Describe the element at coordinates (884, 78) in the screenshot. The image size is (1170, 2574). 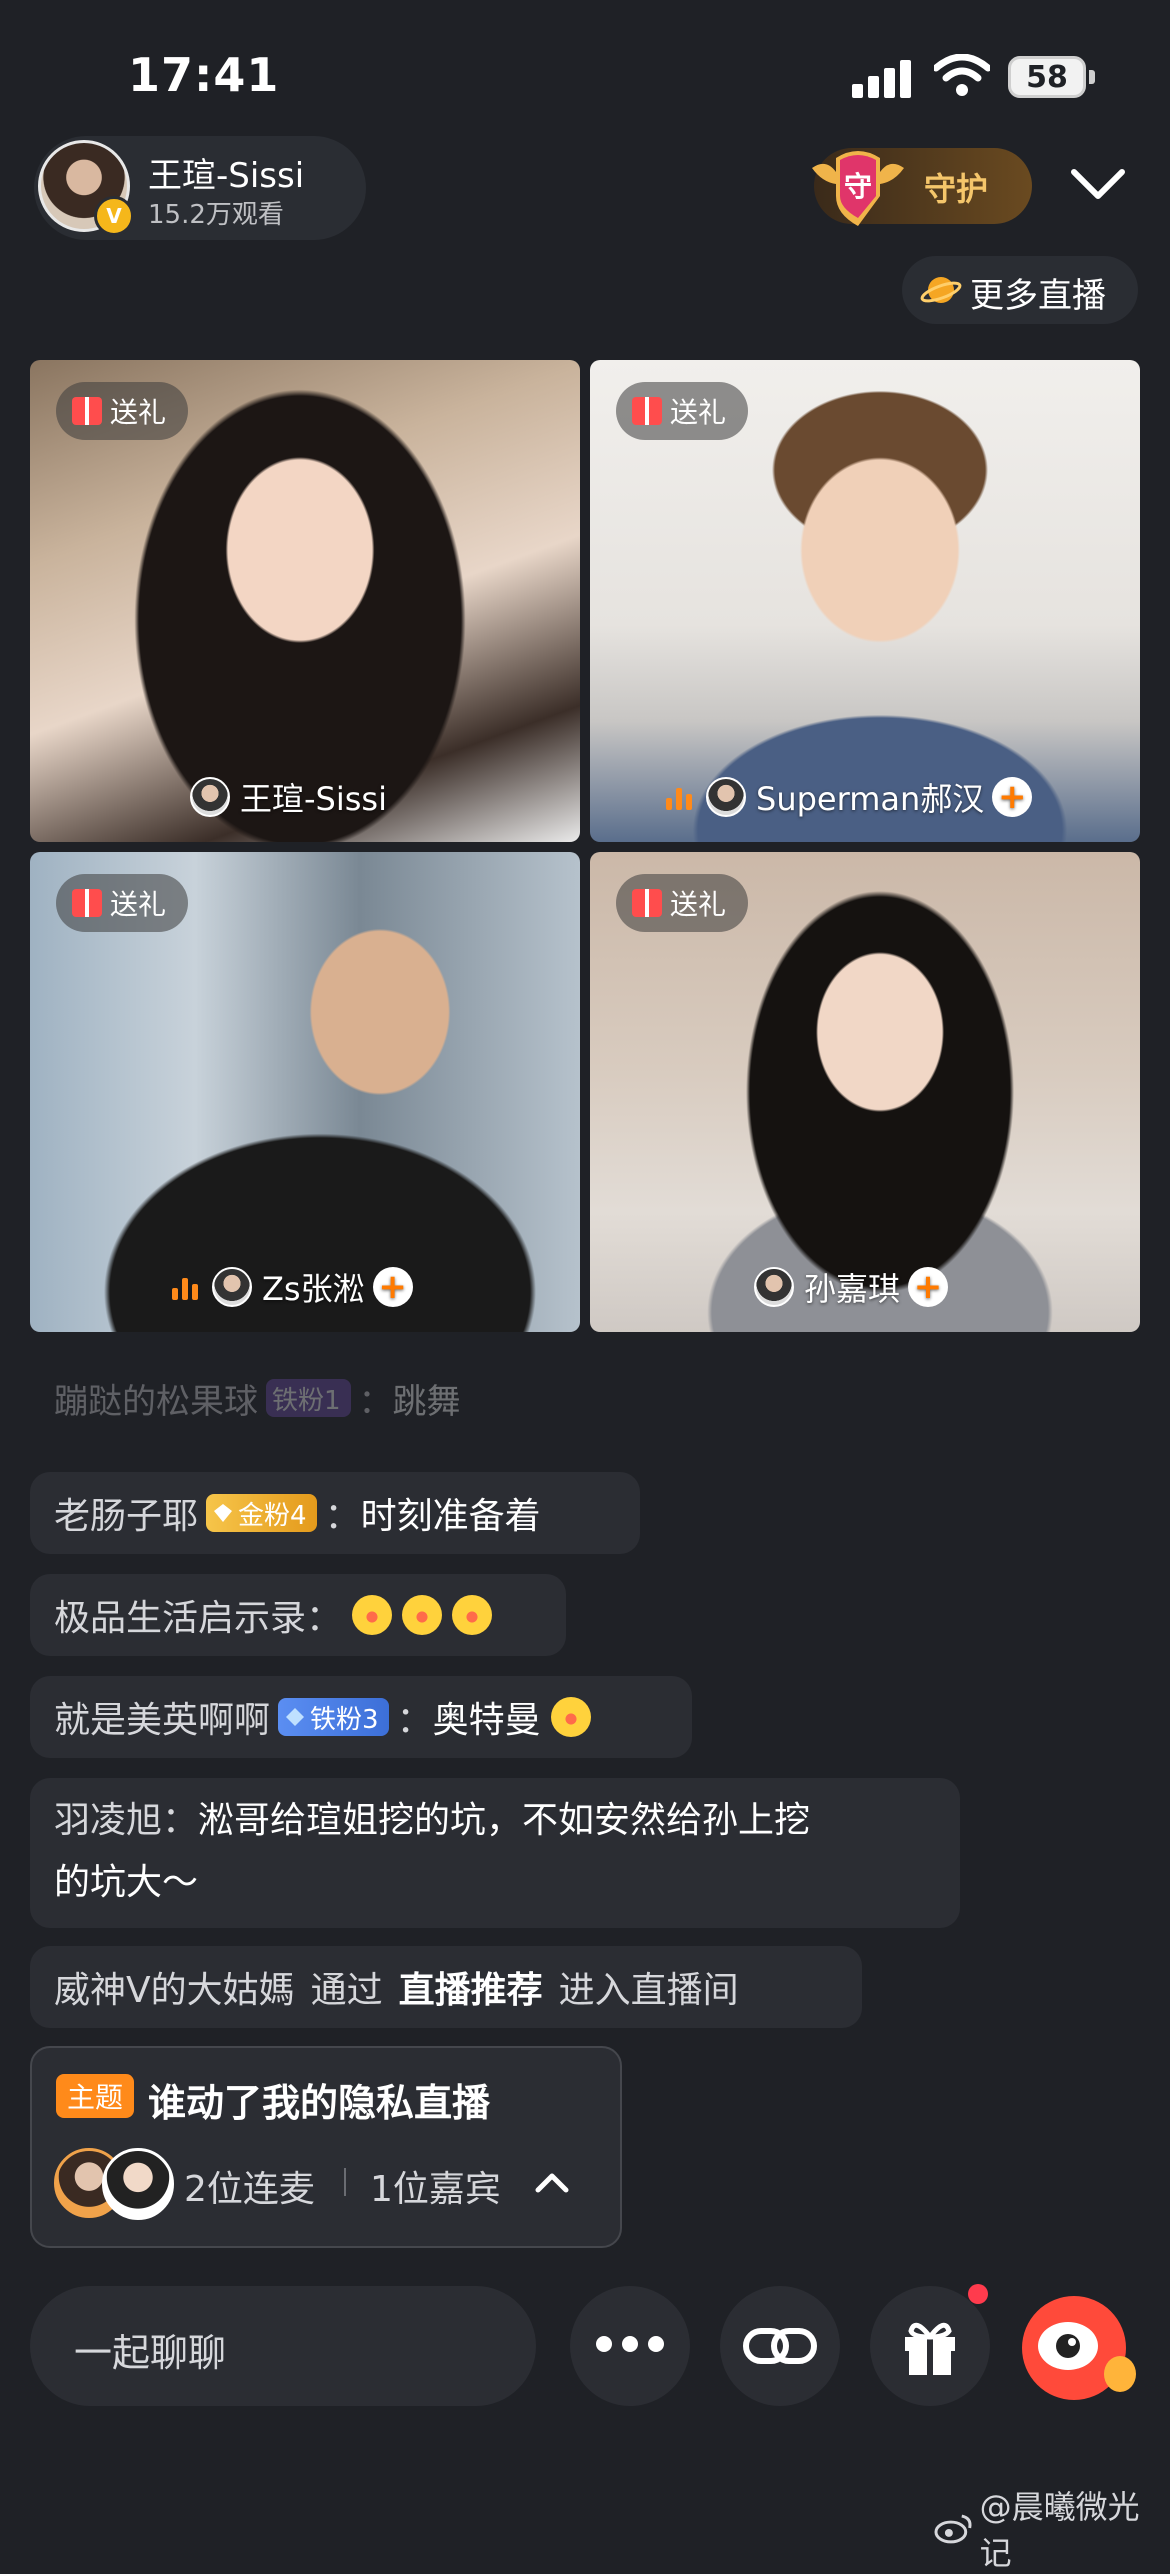
I see `cellular-signal-icon` at that location.